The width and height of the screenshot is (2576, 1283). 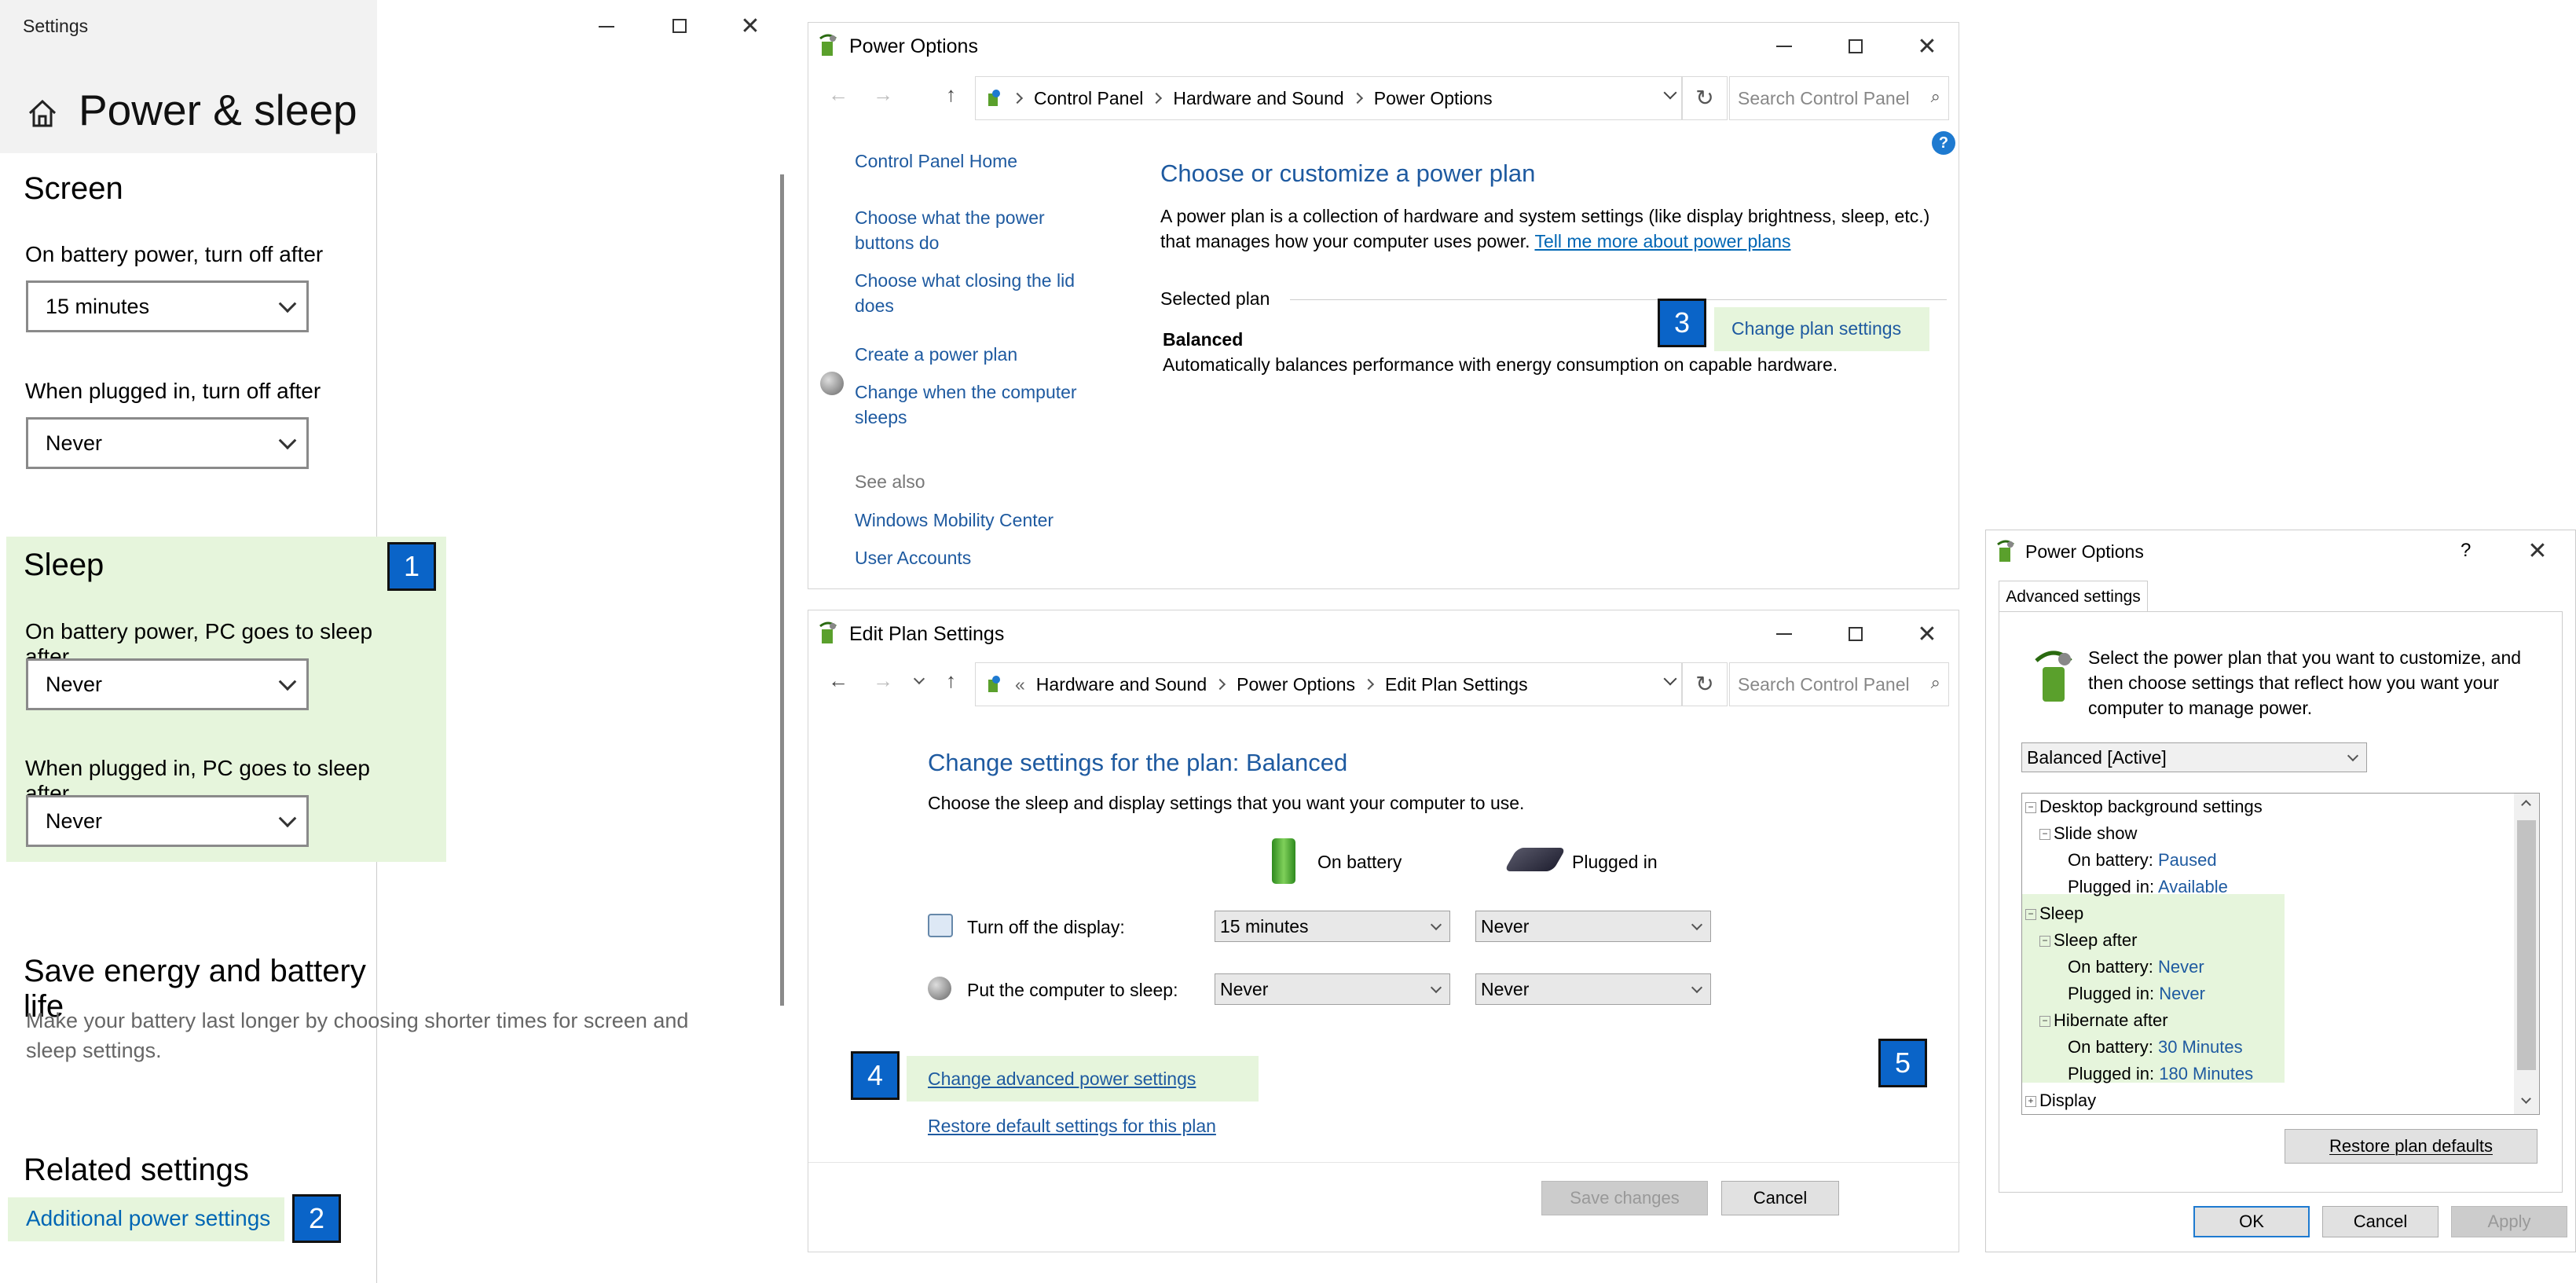 What do you see at coordinates (2526, 805) in the screenshot?
I see `scroll-up-icon` at bounding box center [2526, 805].